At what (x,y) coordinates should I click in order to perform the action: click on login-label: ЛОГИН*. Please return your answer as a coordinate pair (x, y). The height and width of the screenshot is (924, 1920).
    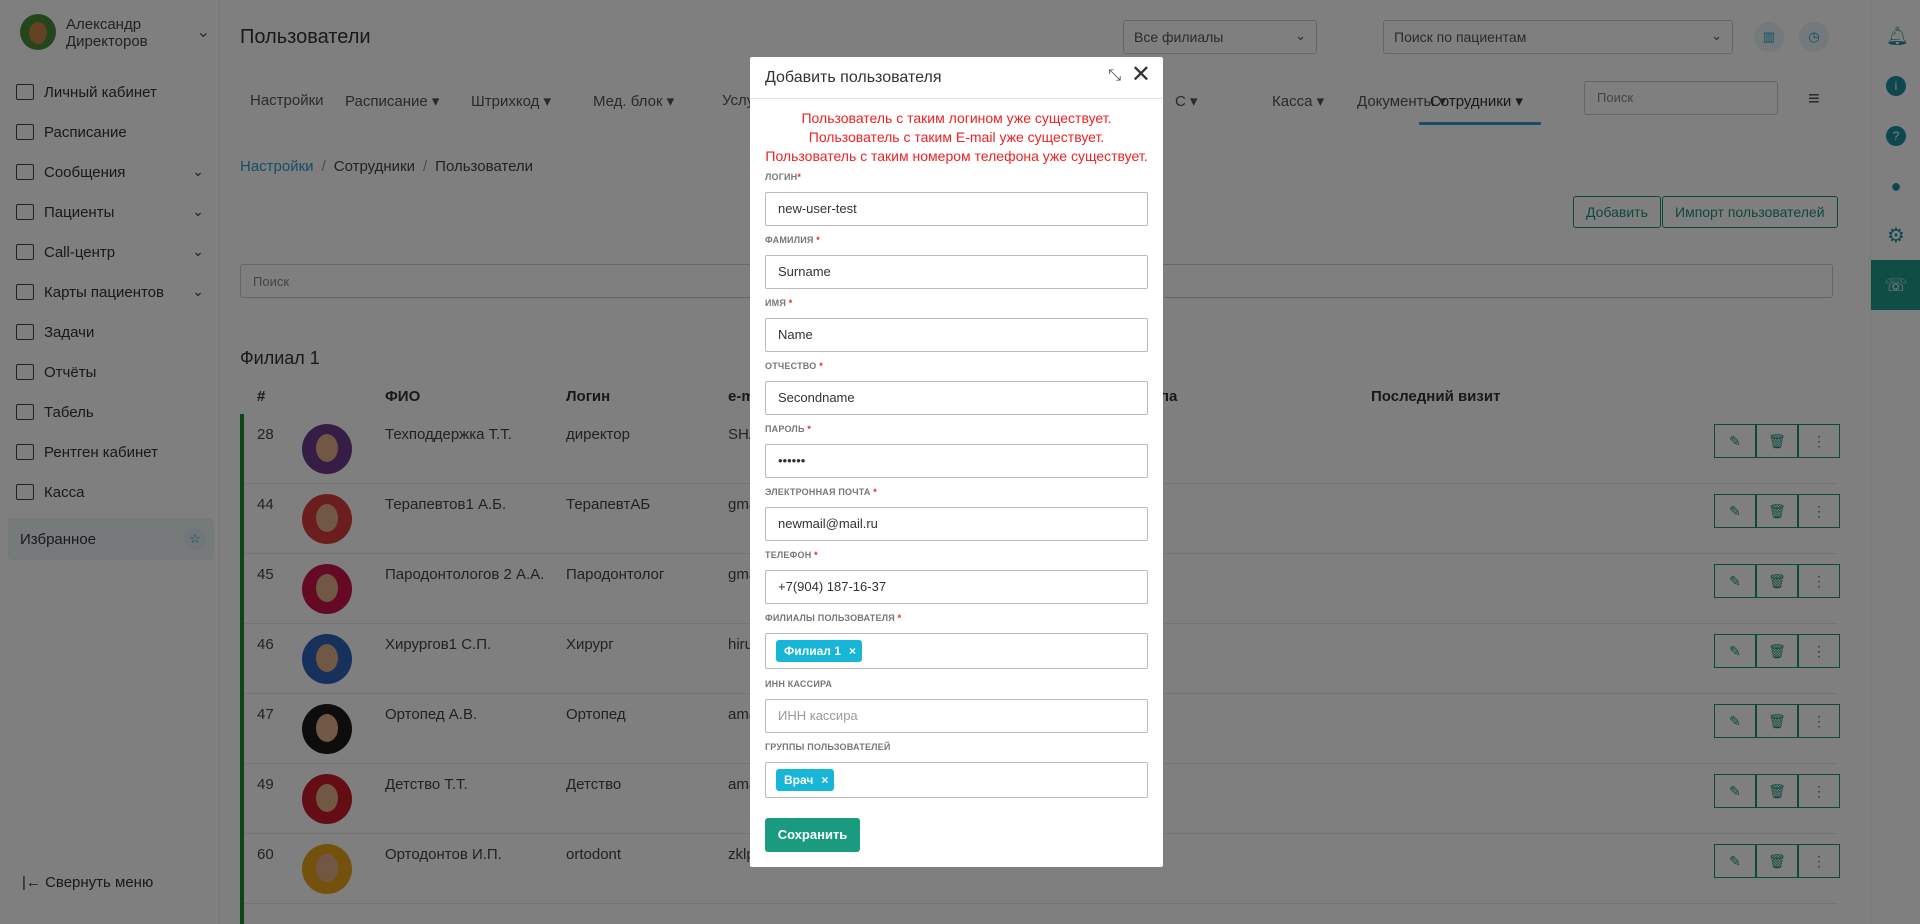
    Looking at the image, I should click on (783, 177).